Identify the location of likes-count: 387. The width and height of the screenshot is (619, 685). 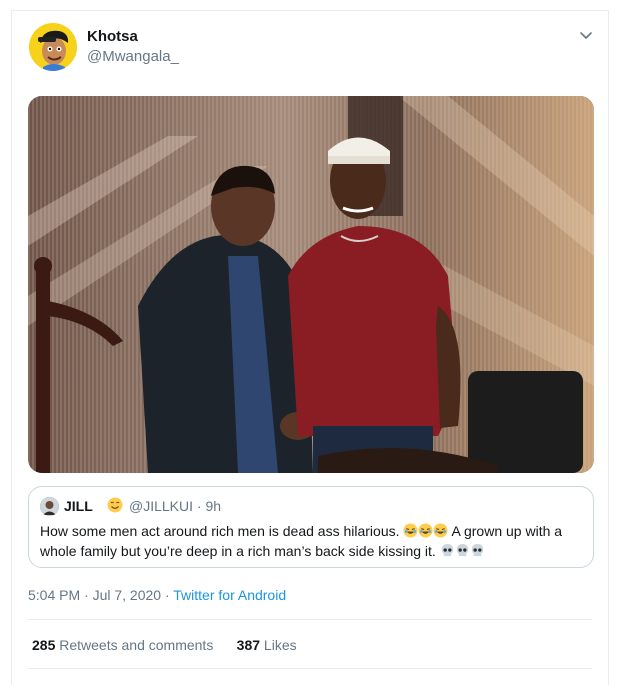
(248, 645).